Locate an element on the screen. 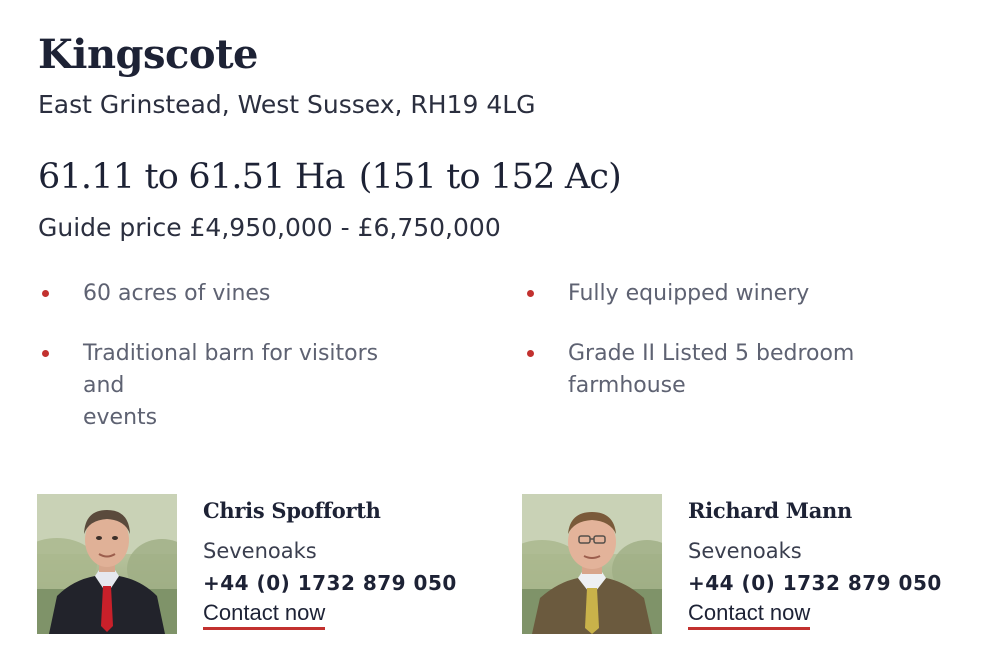 Image resolution: width=984 pixels, height=658 pixels. property-area: 61.11 to 61.51 Ha (151 to 152 Ac) is located at coordinates (330, 177).